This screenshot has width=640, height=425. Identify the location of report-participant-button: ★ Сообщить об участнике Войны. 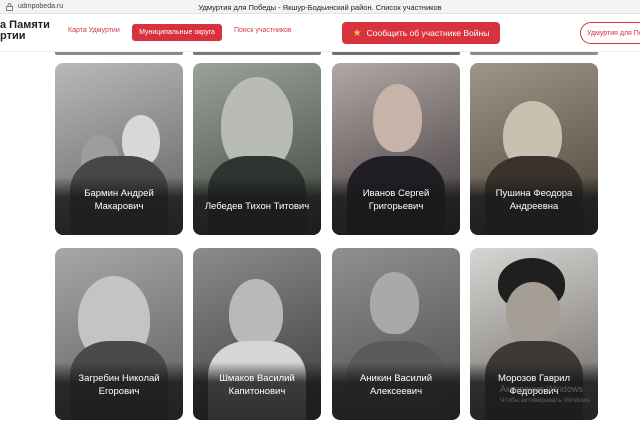
(421, 33).